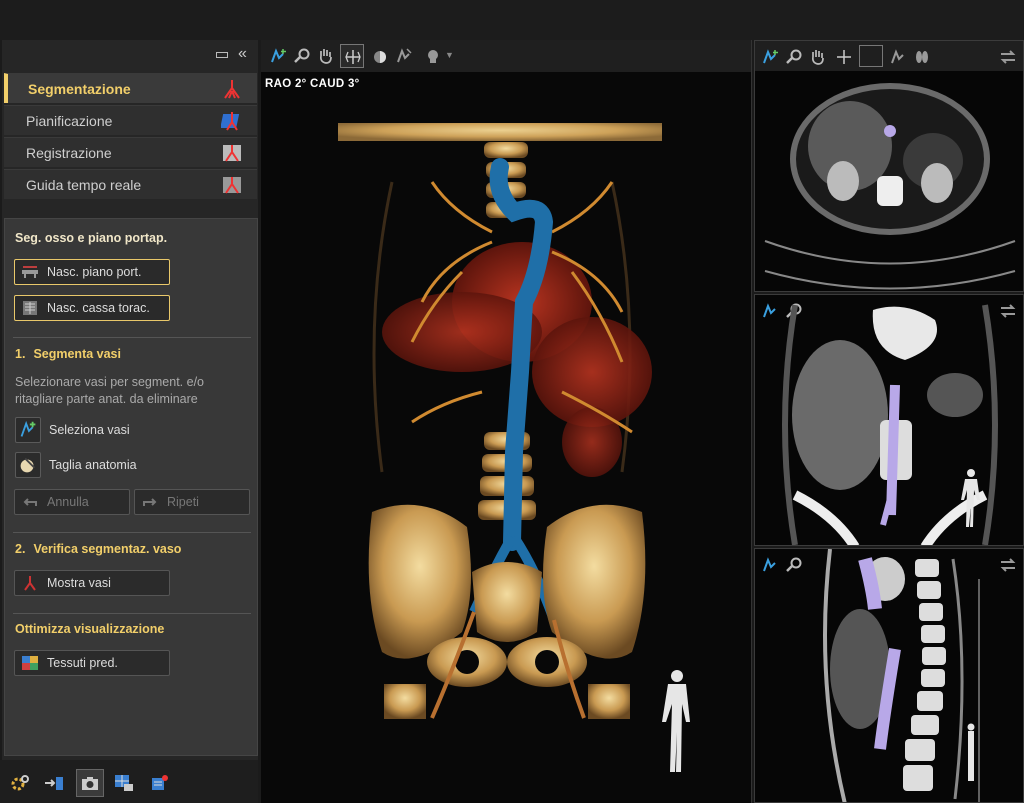 The height and width of the screenshot is (803, 1024). What do you see at coordinates (30, 308) in the screenshot?
I see `ribcage-icon` at bounding box center [30, 308].